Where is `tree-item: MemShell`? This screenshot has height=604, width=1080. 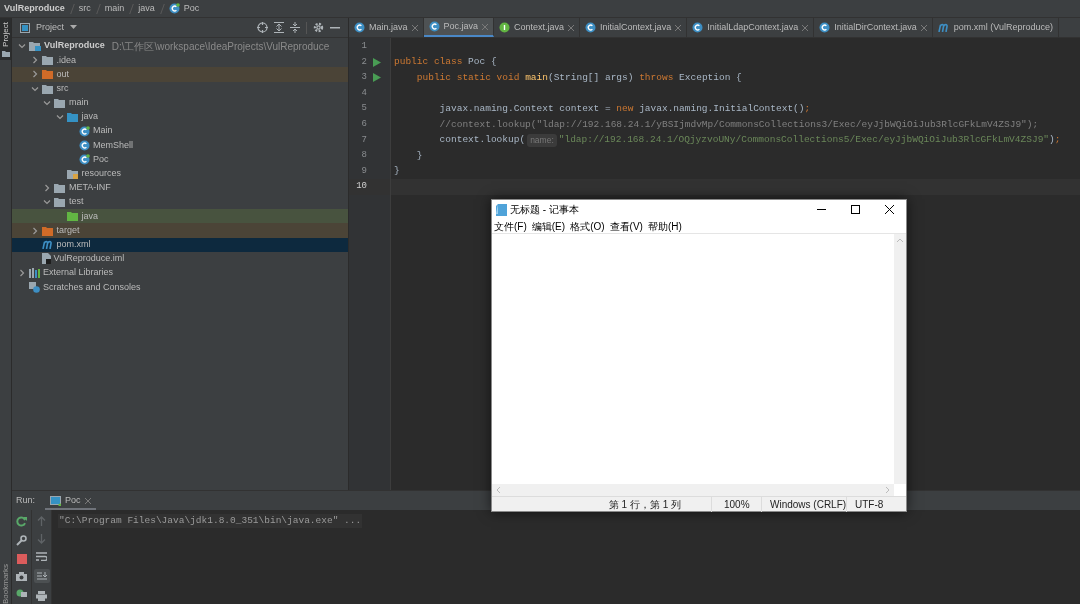 tree-item: MemShell is located at coordinates (180, 145).